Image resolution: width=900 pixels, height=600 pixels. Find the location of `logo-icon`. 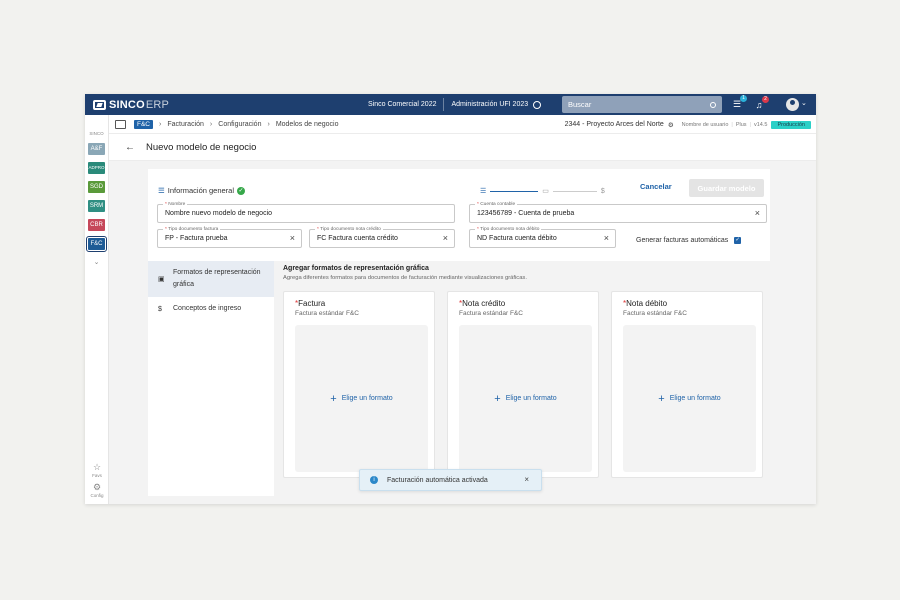

logo-icon is located at coordinates (99, 104).